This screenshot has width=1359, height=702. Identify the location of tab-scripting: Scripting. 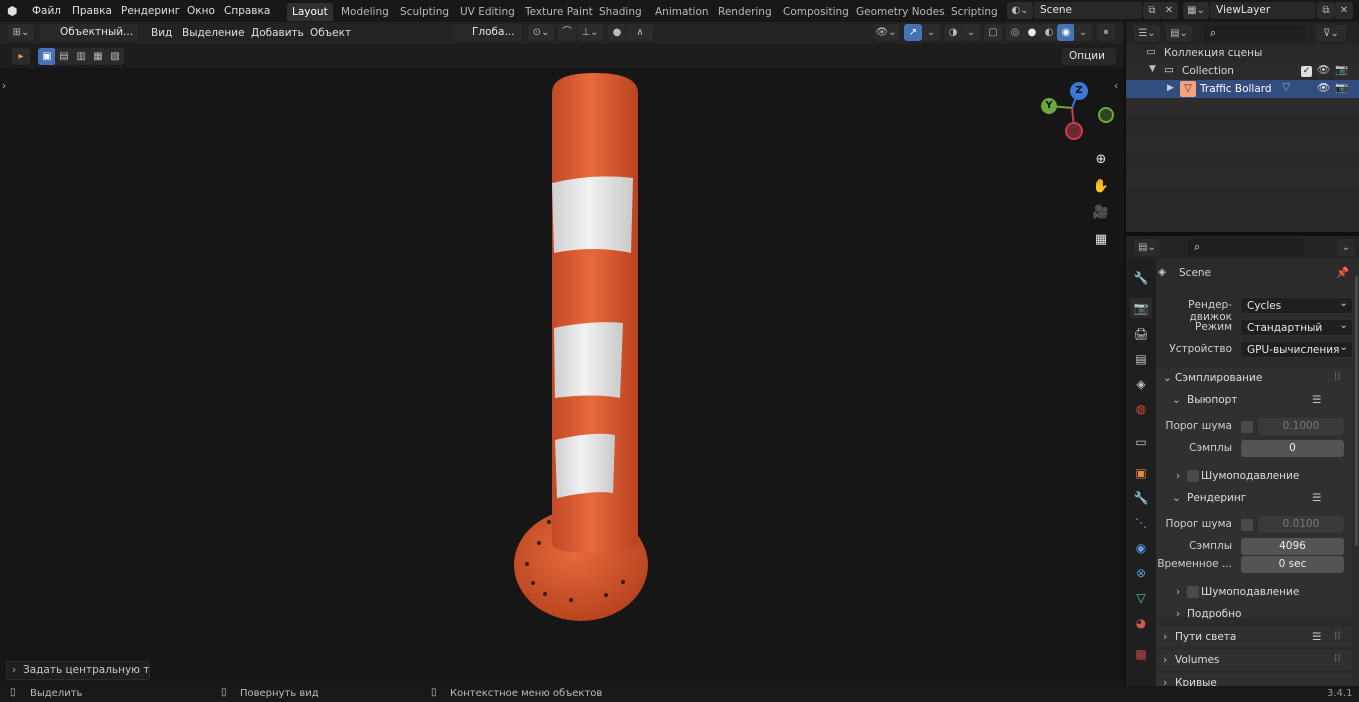
(974, 12).